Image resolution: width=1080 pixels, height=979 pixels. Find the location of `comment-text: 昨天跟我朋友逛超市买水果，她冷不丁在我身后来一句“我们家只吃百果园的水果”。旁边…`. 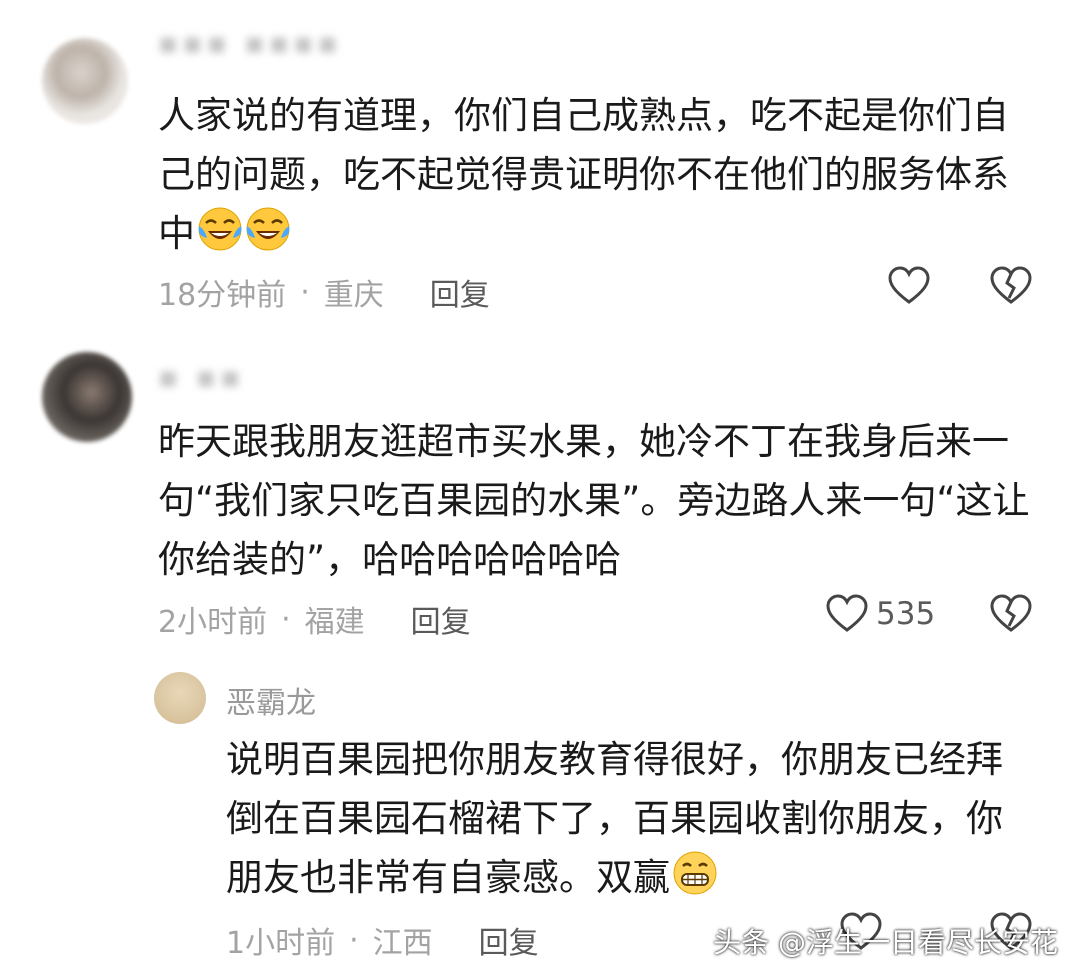

comment-text: 昨天跟我朋友逛超市买水果，她冷不丁在我身后来一句“我们家只吃百果园的水果”。旁边… is located at coordinates (598, 500).